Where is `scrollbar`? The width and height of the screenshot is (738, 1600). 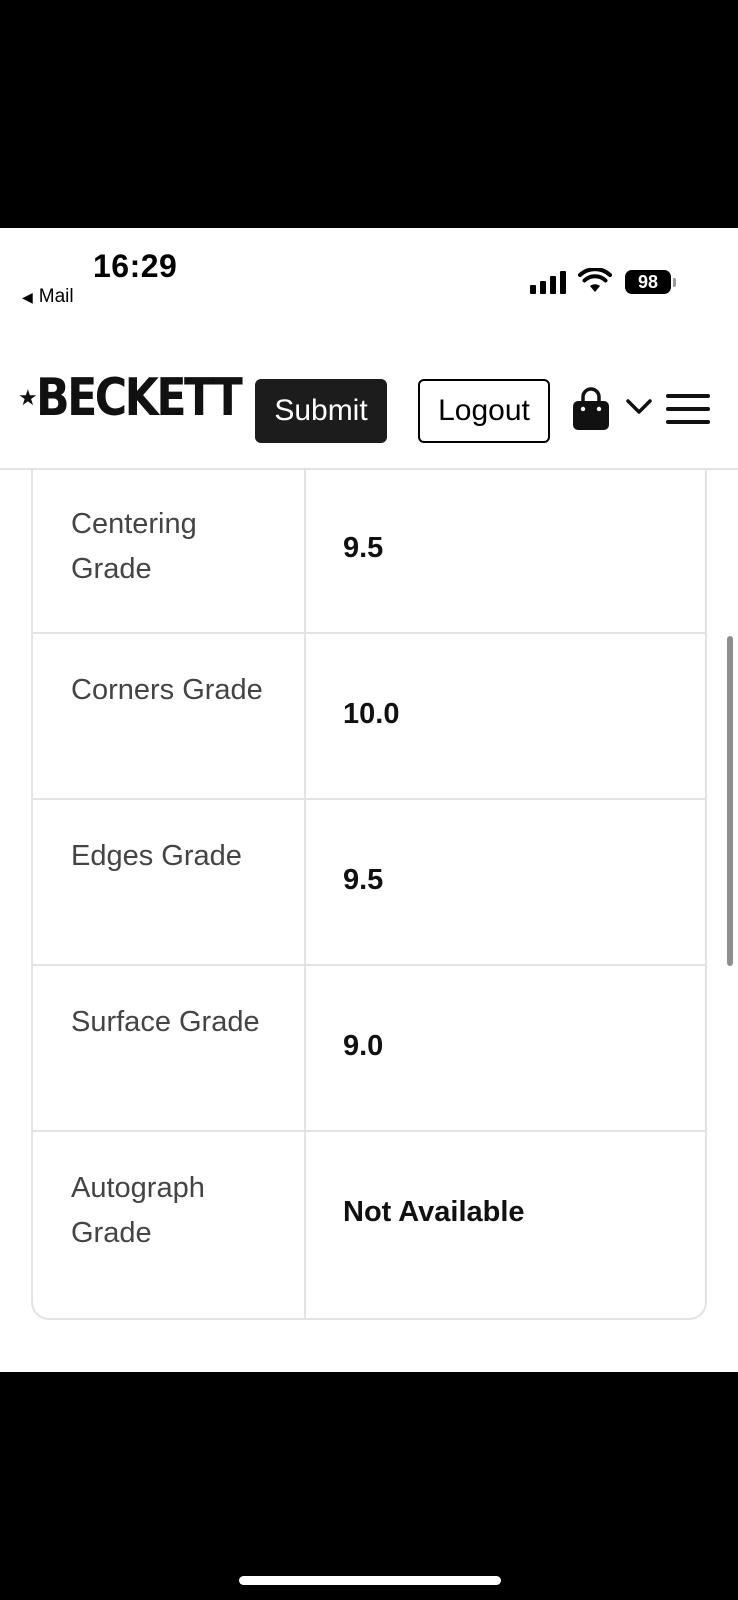
scrollbar is located at coordinates (730, 801).